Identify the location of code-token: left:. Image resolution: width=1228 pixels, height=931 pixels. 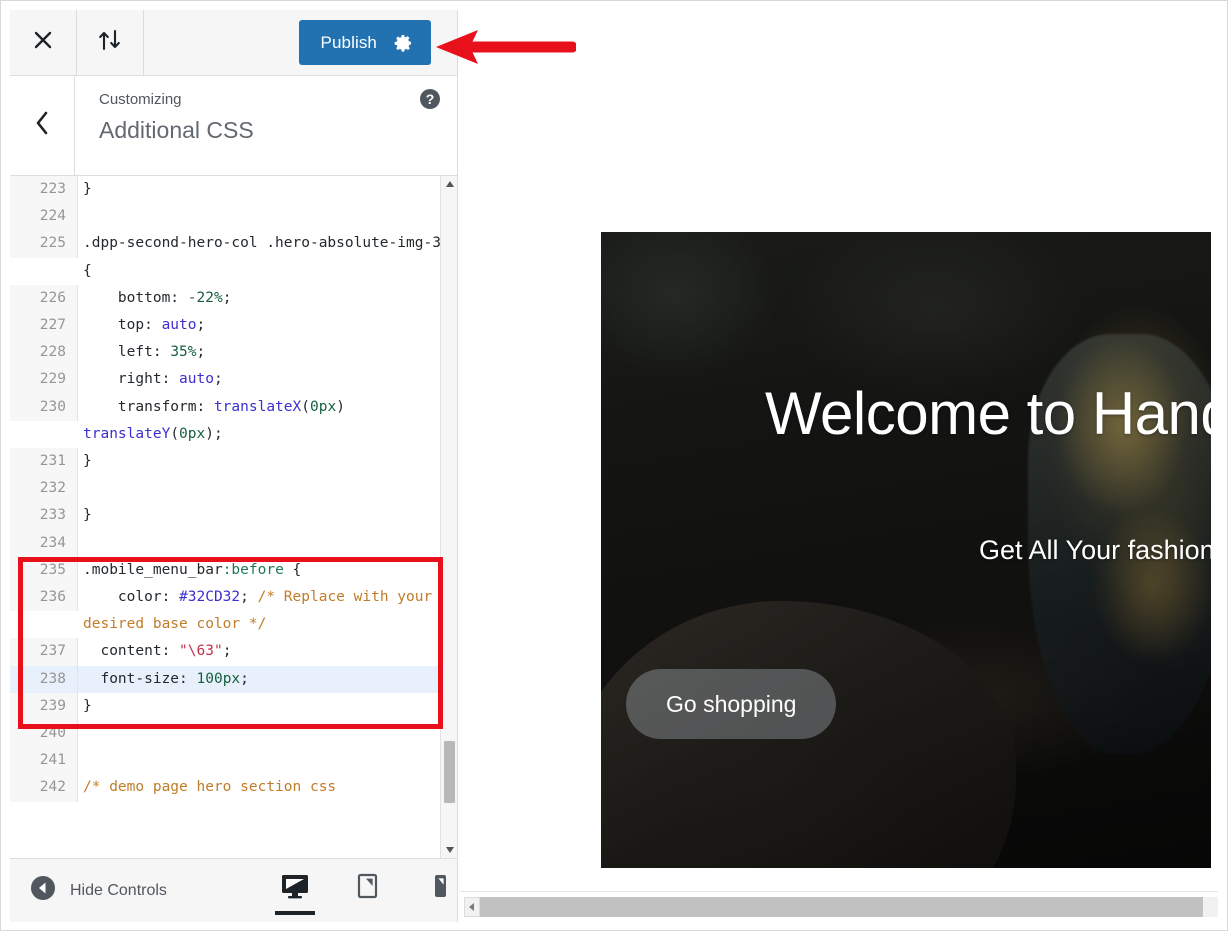
(127, 352).